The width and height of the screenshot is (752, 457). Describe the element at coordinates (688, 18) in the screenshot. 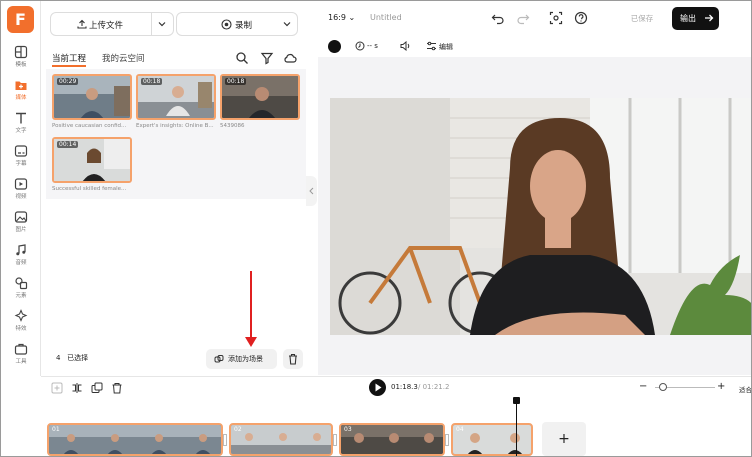

I see `export-label: 输出` at that location.